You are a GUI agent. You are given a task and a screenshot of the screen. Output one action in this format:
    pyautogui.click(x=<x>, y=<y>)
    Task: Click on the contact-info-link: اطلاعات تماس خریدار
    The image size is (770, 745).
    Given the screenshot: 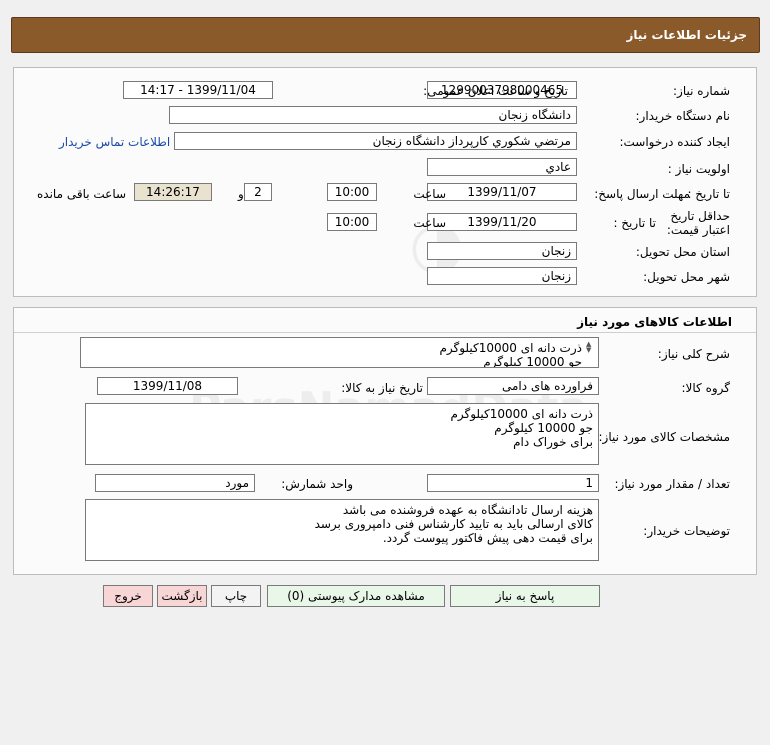 What is the action you would take?
    pyautogui.click(x=114, y=142)
    